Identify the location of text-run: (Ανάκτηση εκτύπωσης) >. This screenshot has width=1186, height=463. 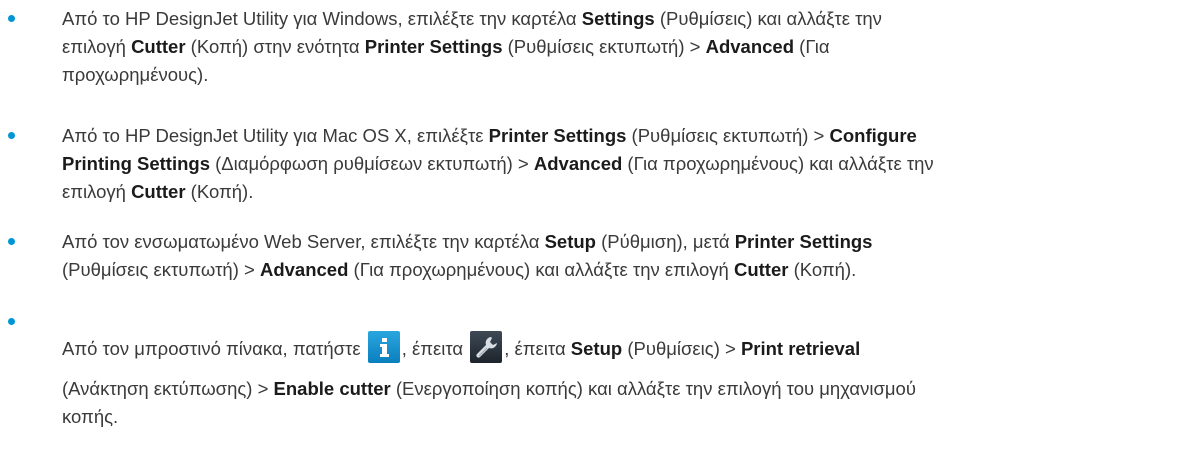
(168, 388).